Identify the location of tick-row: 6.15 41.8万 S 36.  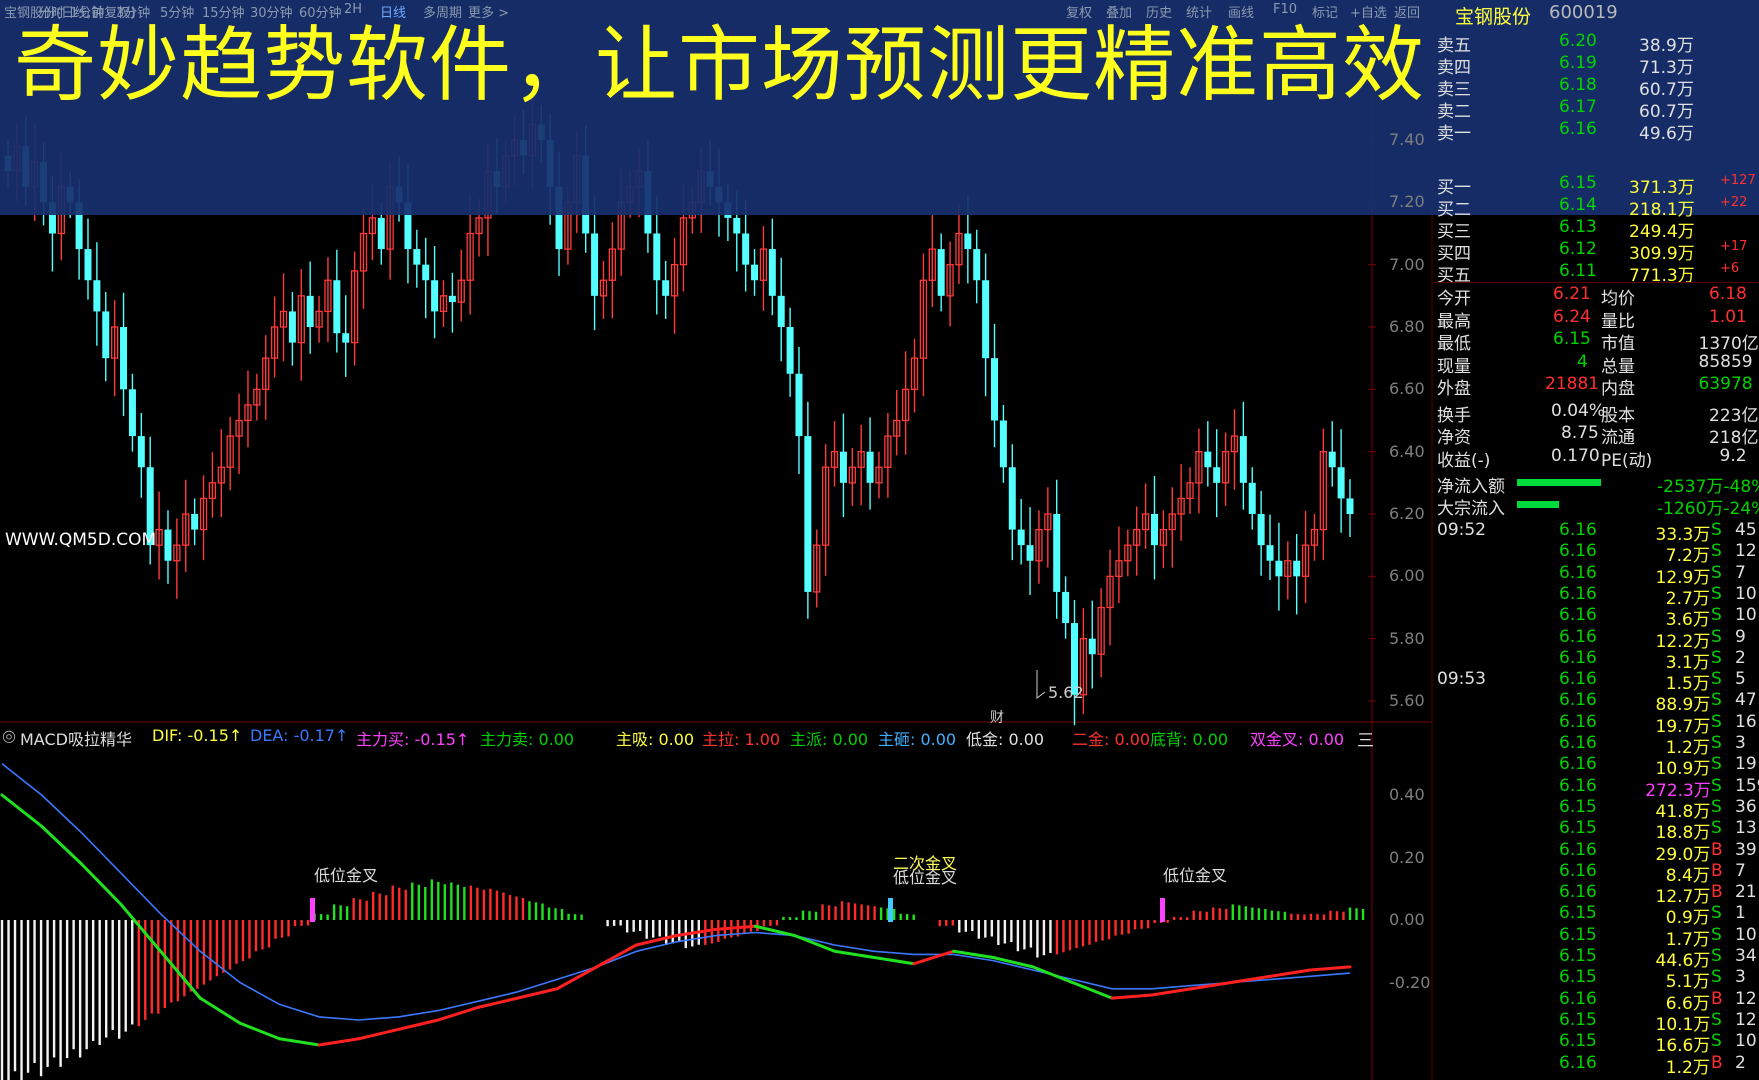
(1596, 809).